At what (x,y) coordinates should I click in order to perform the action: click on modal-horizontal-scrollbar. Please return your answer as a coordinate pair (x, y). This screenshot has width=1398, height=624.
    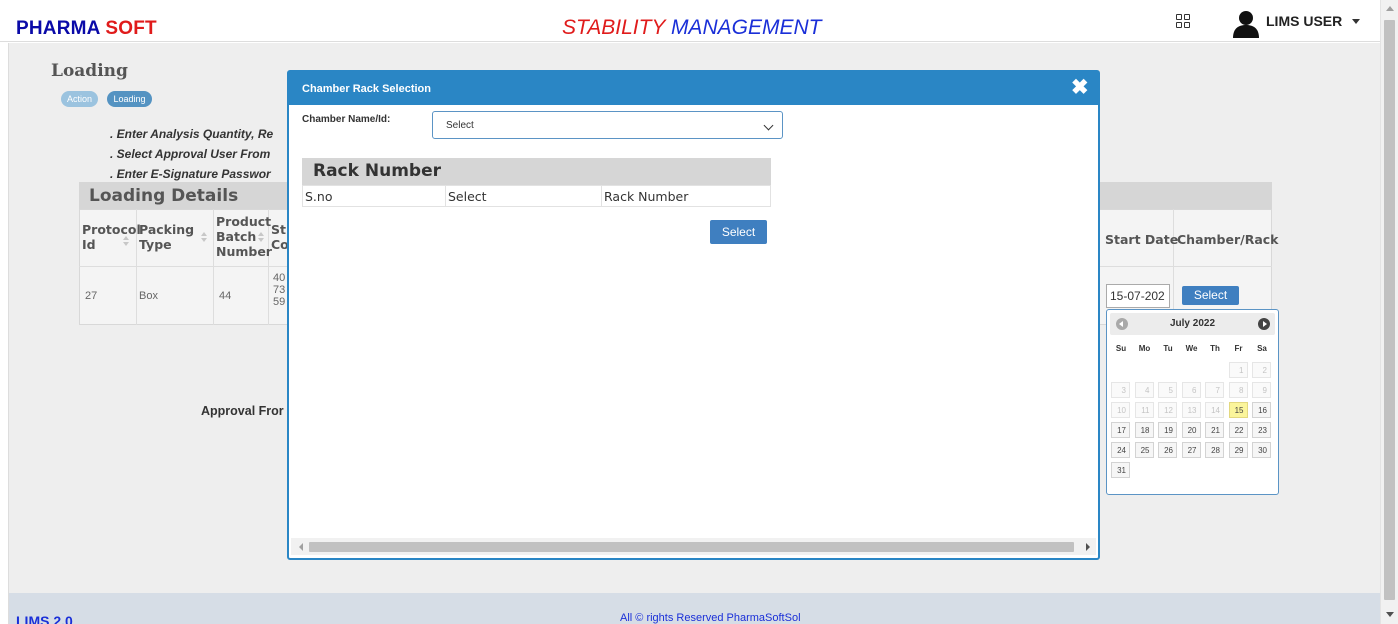
    Looking at the image, I should click on (693, 546).